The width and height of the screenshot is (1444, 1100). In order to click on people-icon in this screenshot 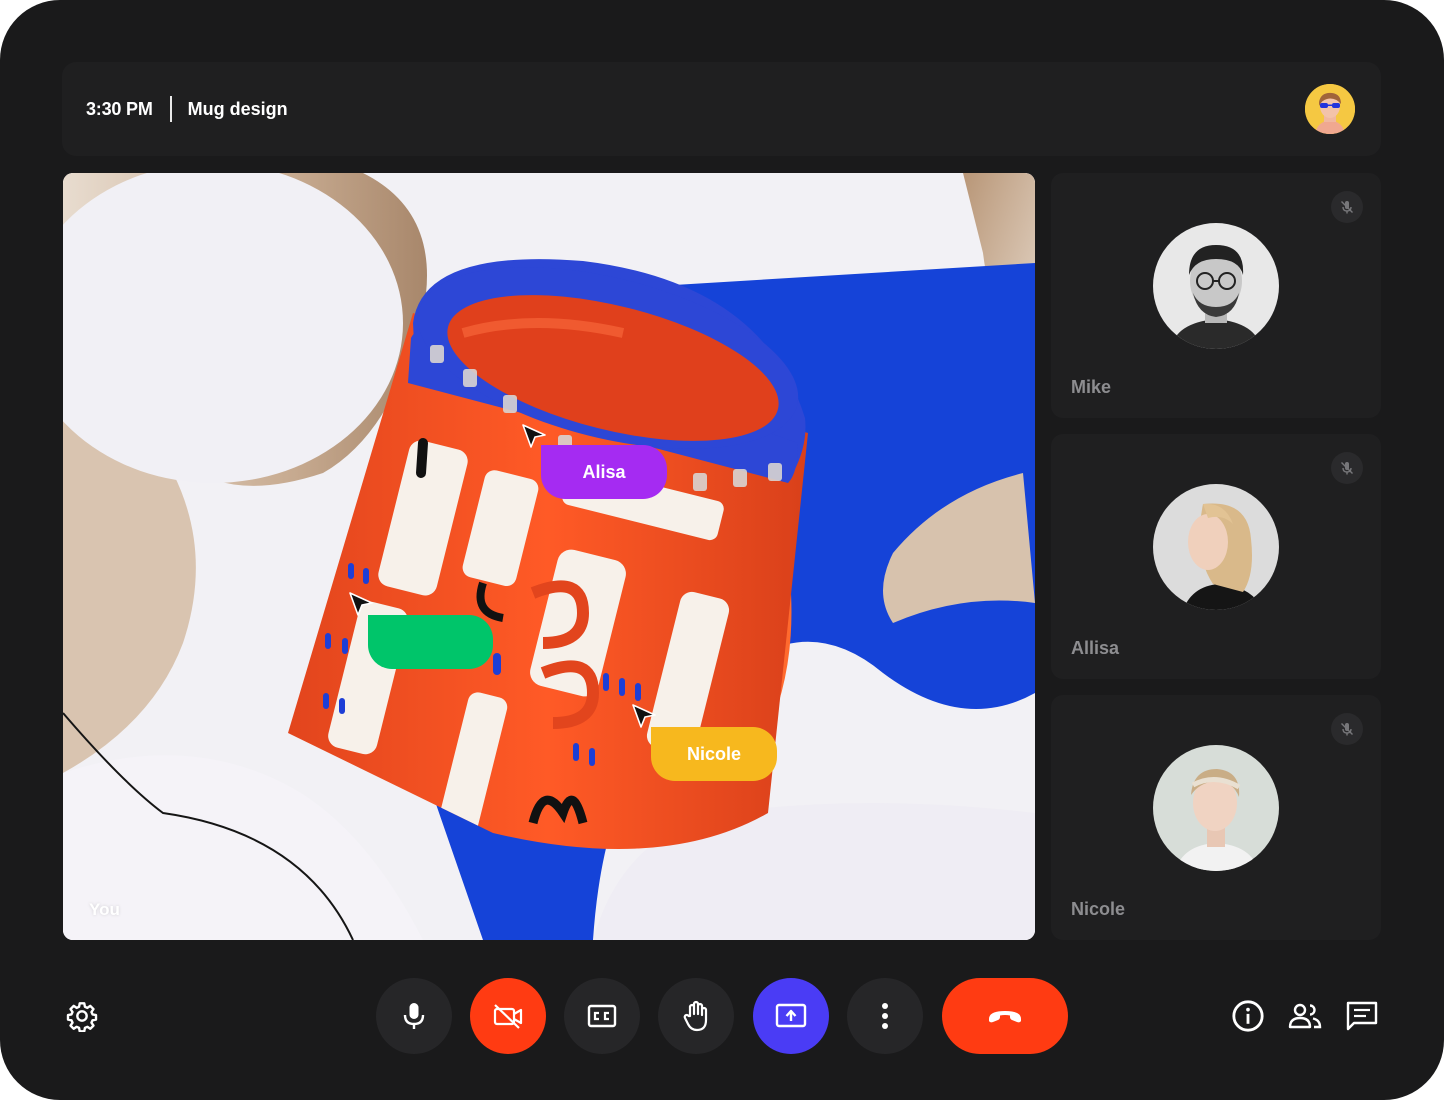, I will do `click(1305, 1016)`.